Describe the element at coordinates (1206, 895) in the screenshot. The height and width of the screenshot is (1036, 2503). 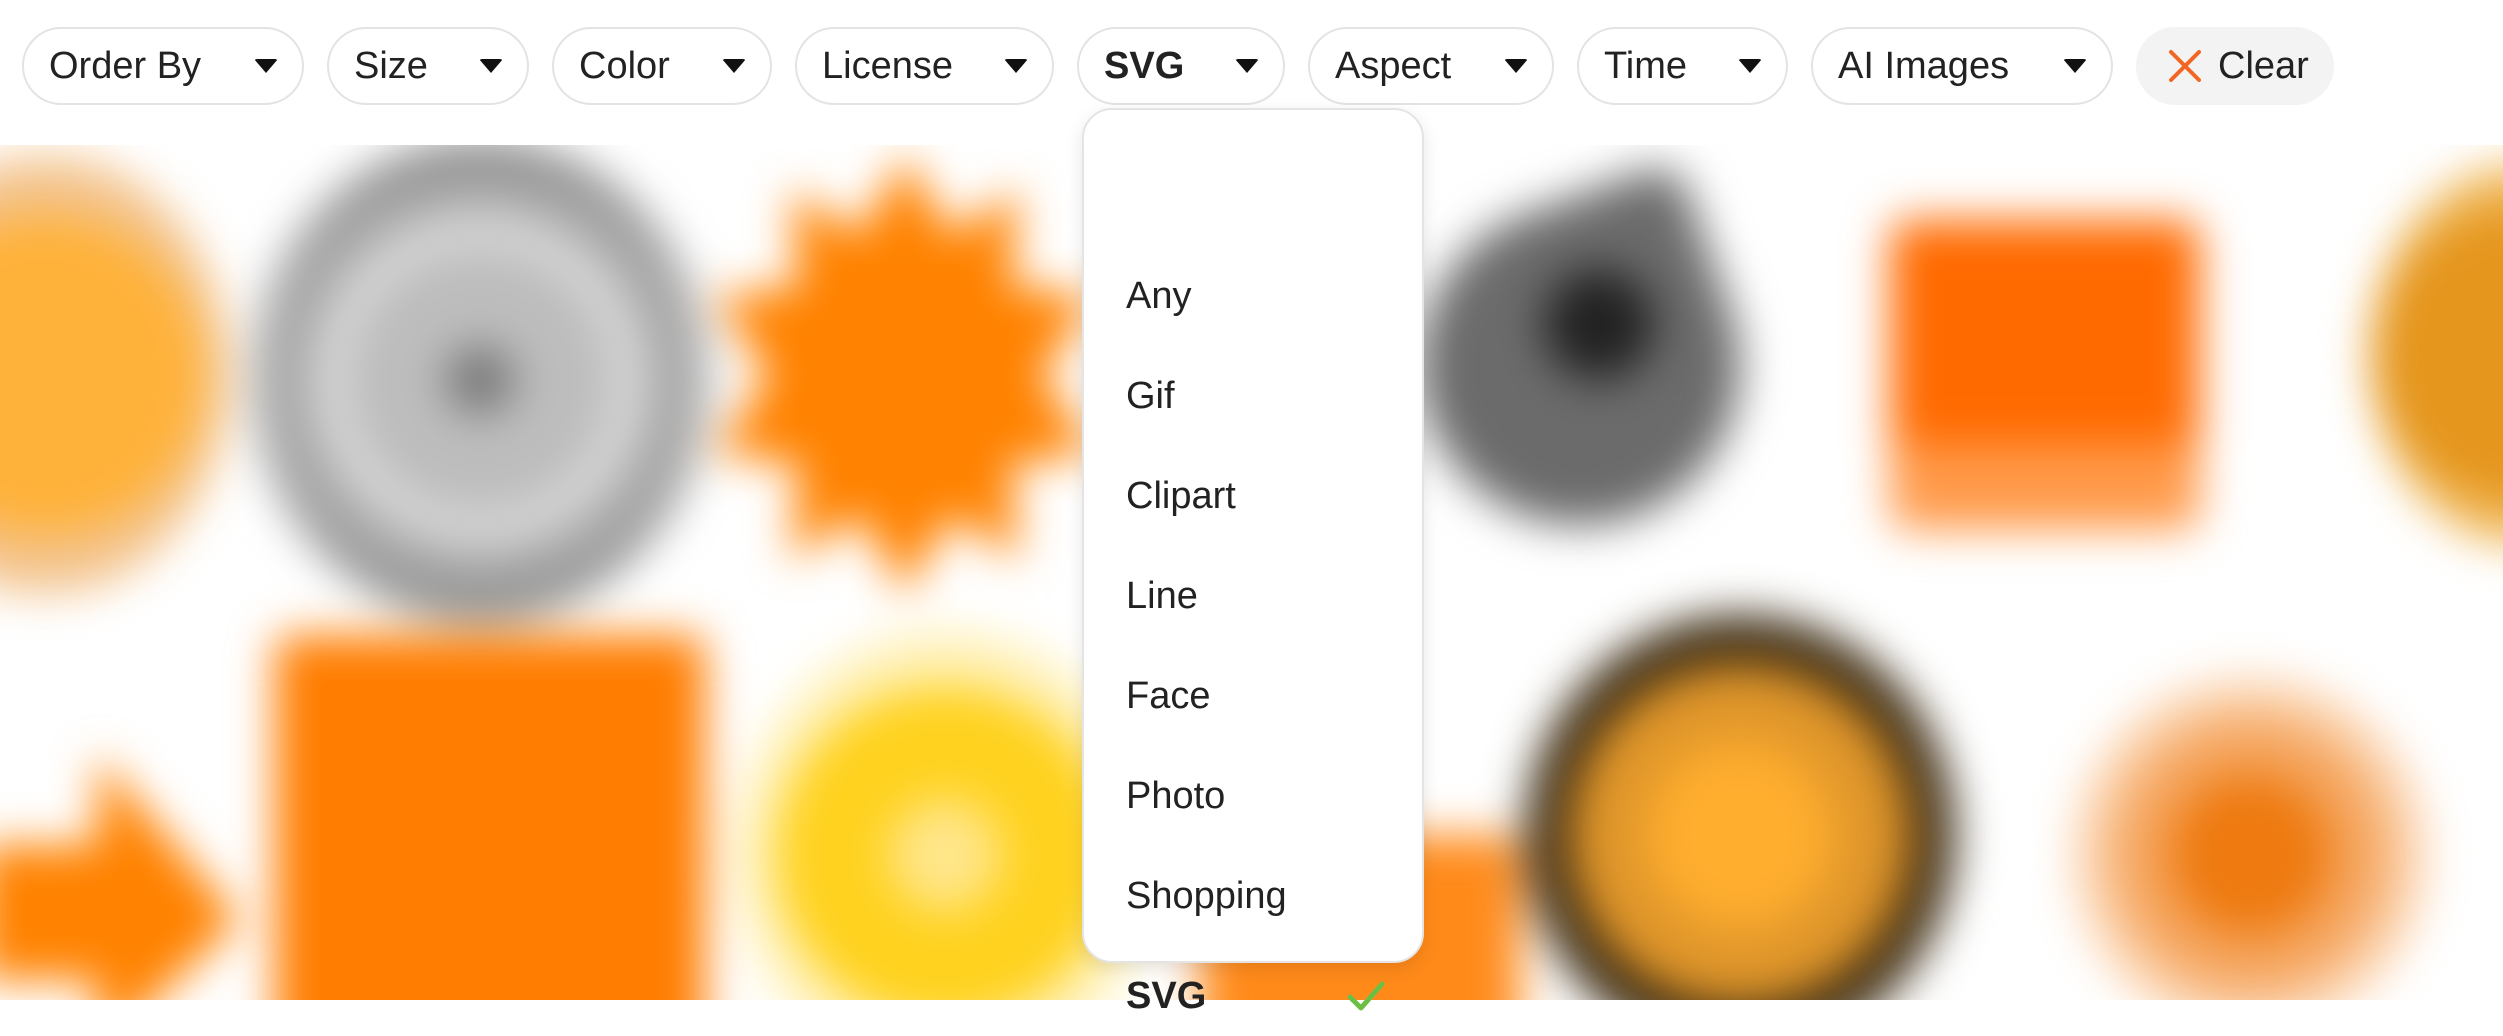
I see `option-label: Shopping` at that location.